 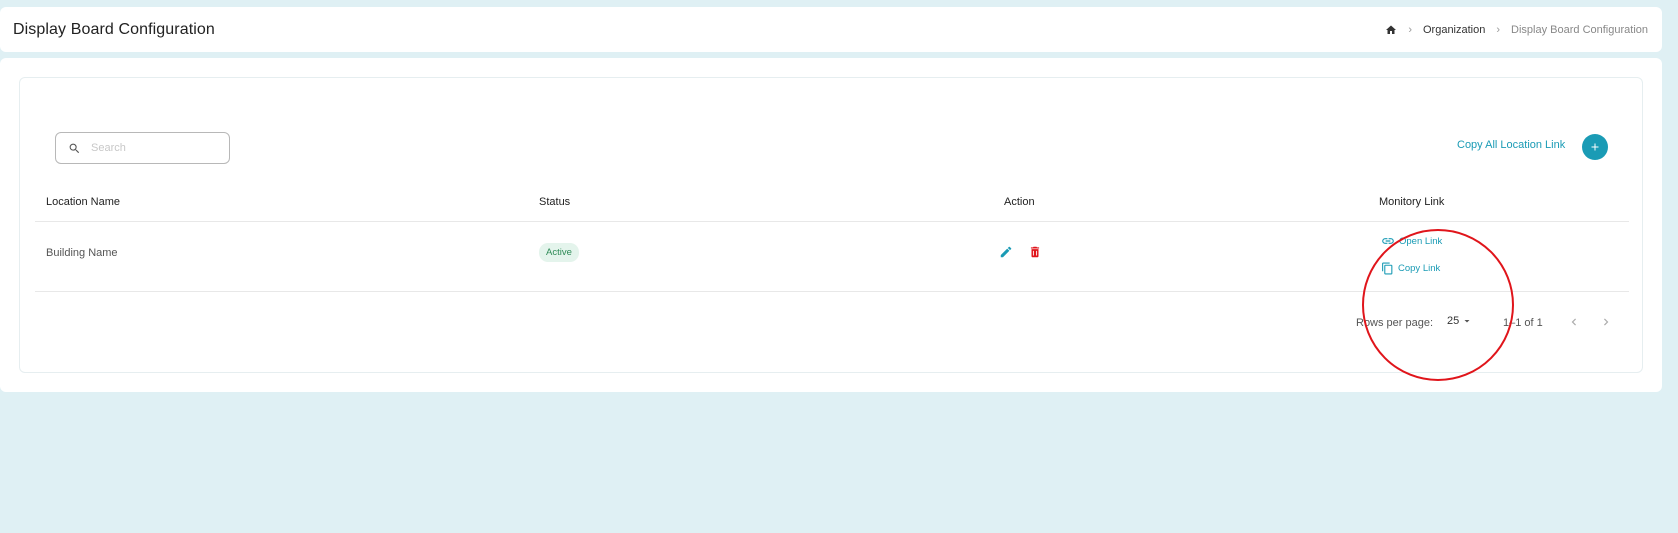 I want to click on plus-icon, so click(x=1595, y=147).